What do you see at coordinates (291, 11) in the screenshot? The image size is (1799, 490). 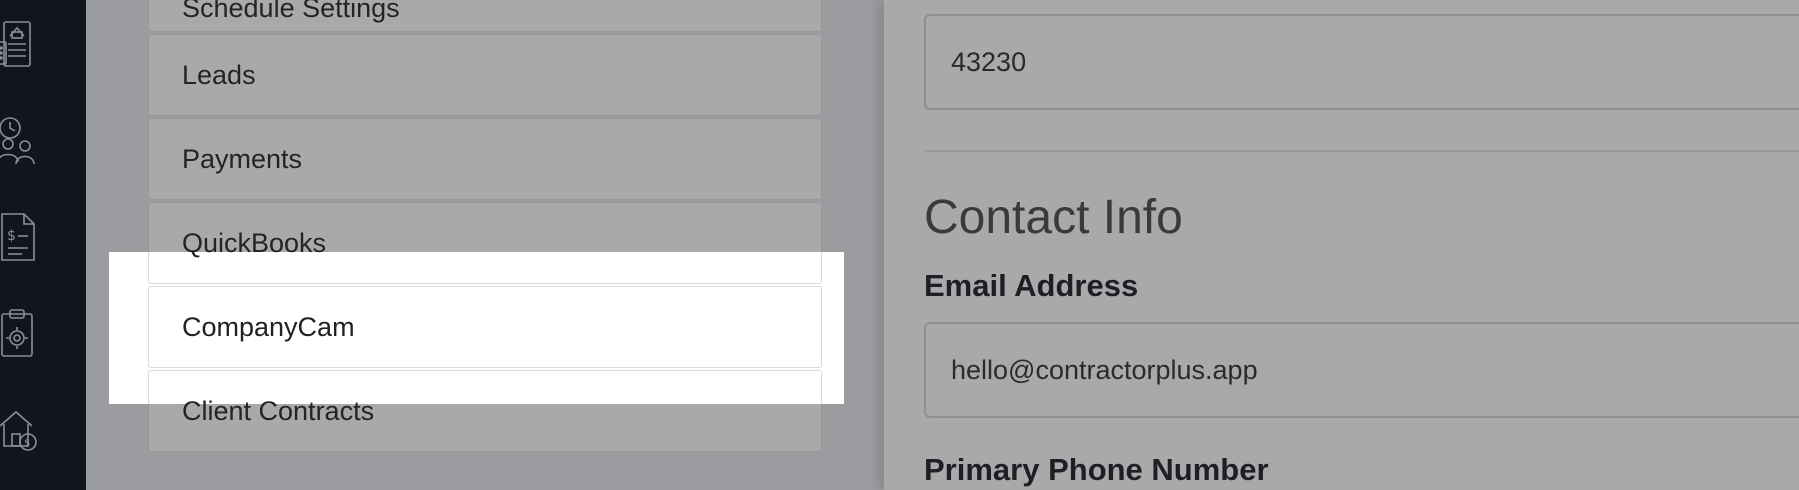 I see `menu-item-label: Schedule Settings` at bounding box center [291, 11].